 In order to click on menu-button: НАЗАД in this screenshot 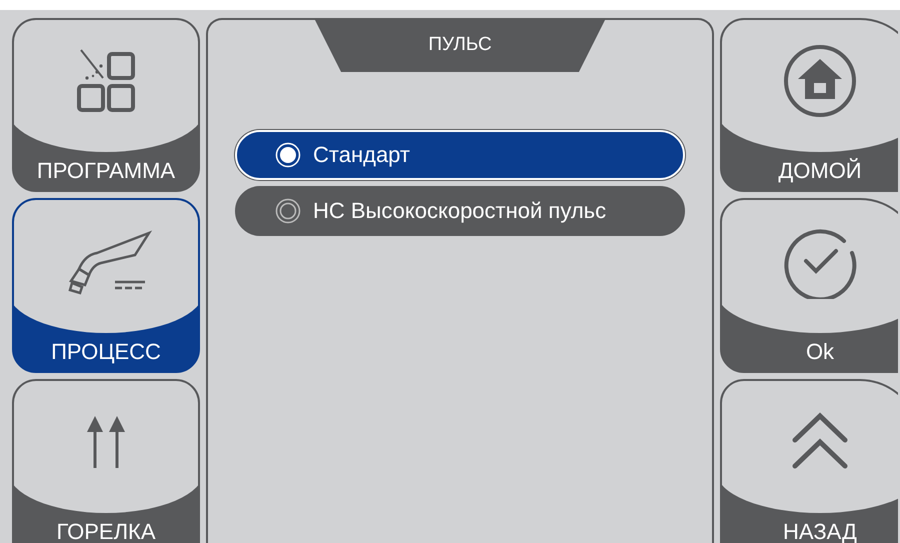, I will do `click(809, 460)`.